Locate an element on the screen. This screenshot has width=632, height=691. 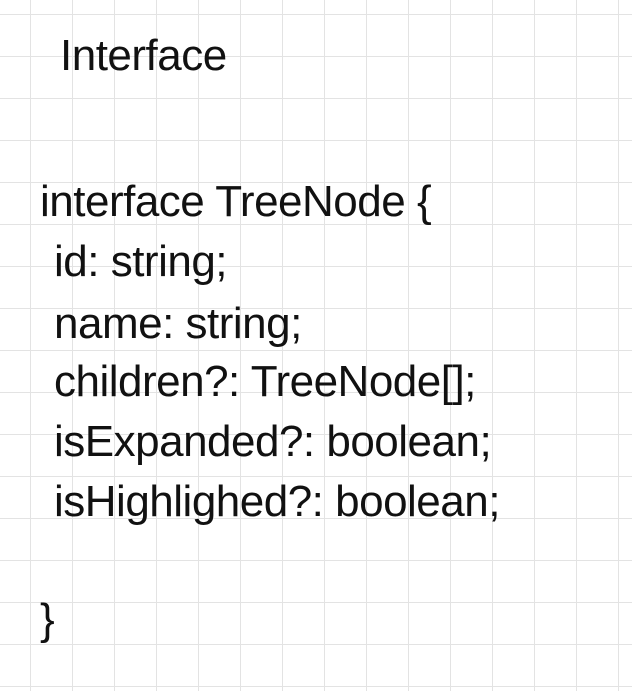
closing-brace-line: } is located at coordinates (47, 619).